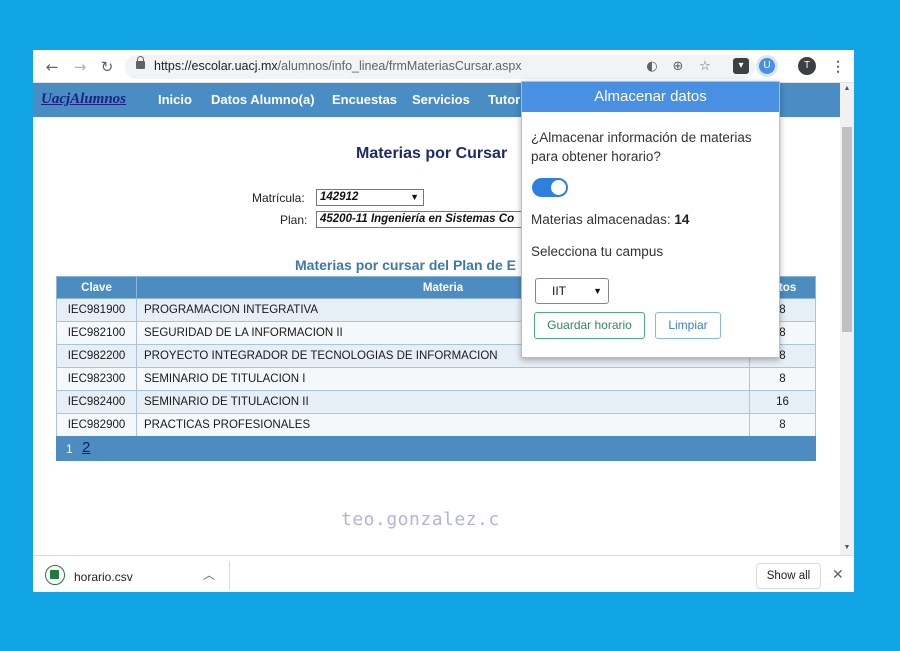  What do you see at coordinates (55, 575) in the screenshot?
I see `excel-file-icon` at bounding box center [55, 575].